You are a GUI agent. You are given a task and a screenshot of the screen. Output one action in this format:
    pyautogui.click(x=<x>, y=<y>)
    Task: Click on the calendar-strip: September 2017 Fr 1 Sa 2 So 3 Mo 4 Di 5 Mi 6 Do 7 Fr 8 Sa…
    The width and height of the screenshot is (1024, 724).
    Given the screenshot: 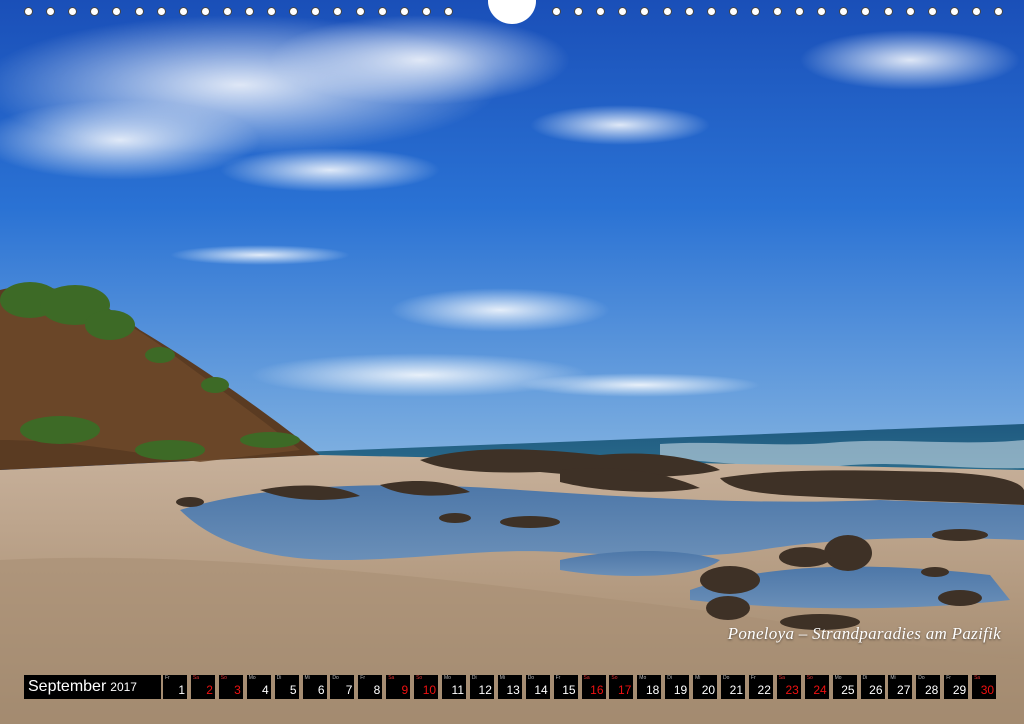 What is the action you would take?
    pyautogui.click(x=512, y=687)
    